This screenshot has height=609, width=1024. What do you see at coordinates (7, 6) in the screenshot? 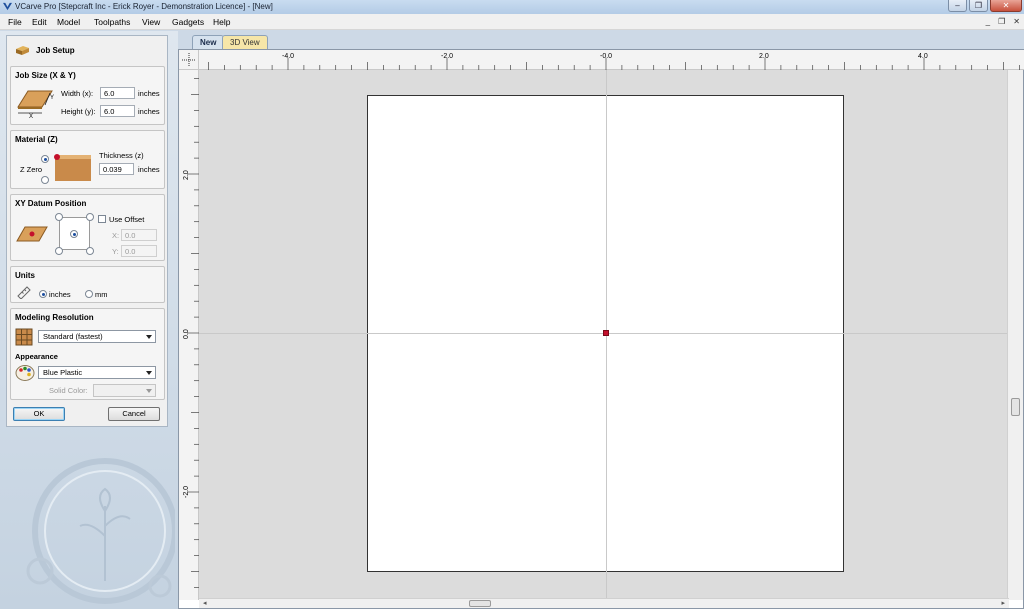
I see `vcarve-logo-icon` at bounding box center [7, 6].